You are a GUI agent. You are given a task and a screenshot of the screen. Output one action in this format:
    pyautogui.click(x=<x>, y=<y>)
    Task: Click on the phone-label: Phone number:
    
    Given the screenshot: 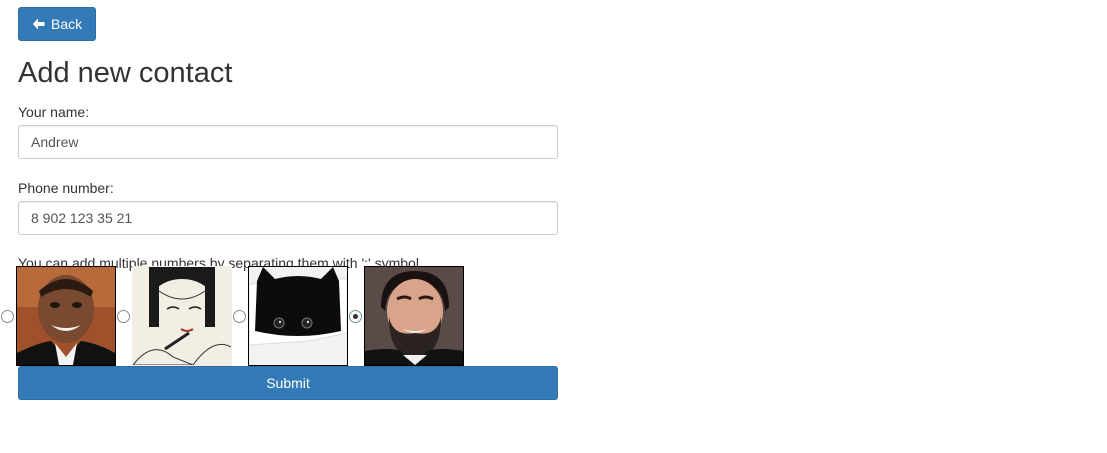 What is the action you would take?
    pyautogui.click(x=66, y=188)
    